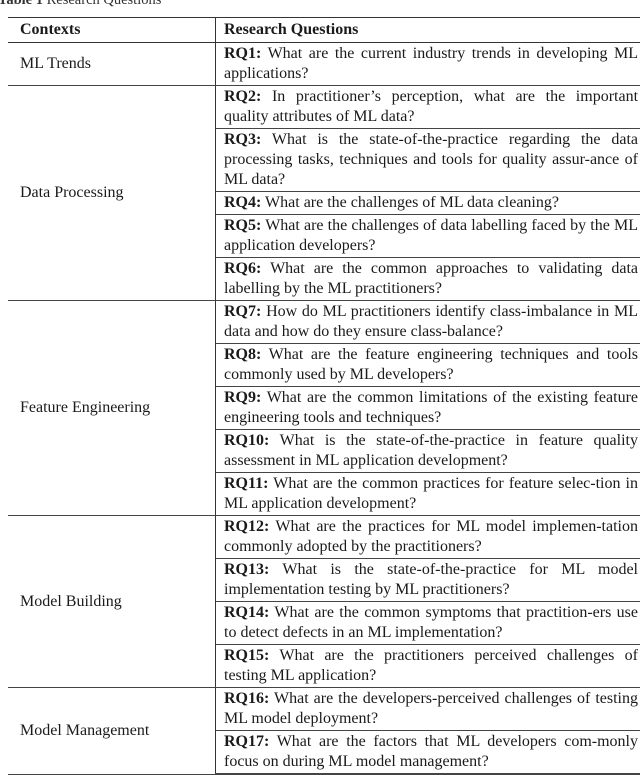 This screenshot has width=640, height=775. I want to click on header-contexts: Contexts, so click(112, 30).